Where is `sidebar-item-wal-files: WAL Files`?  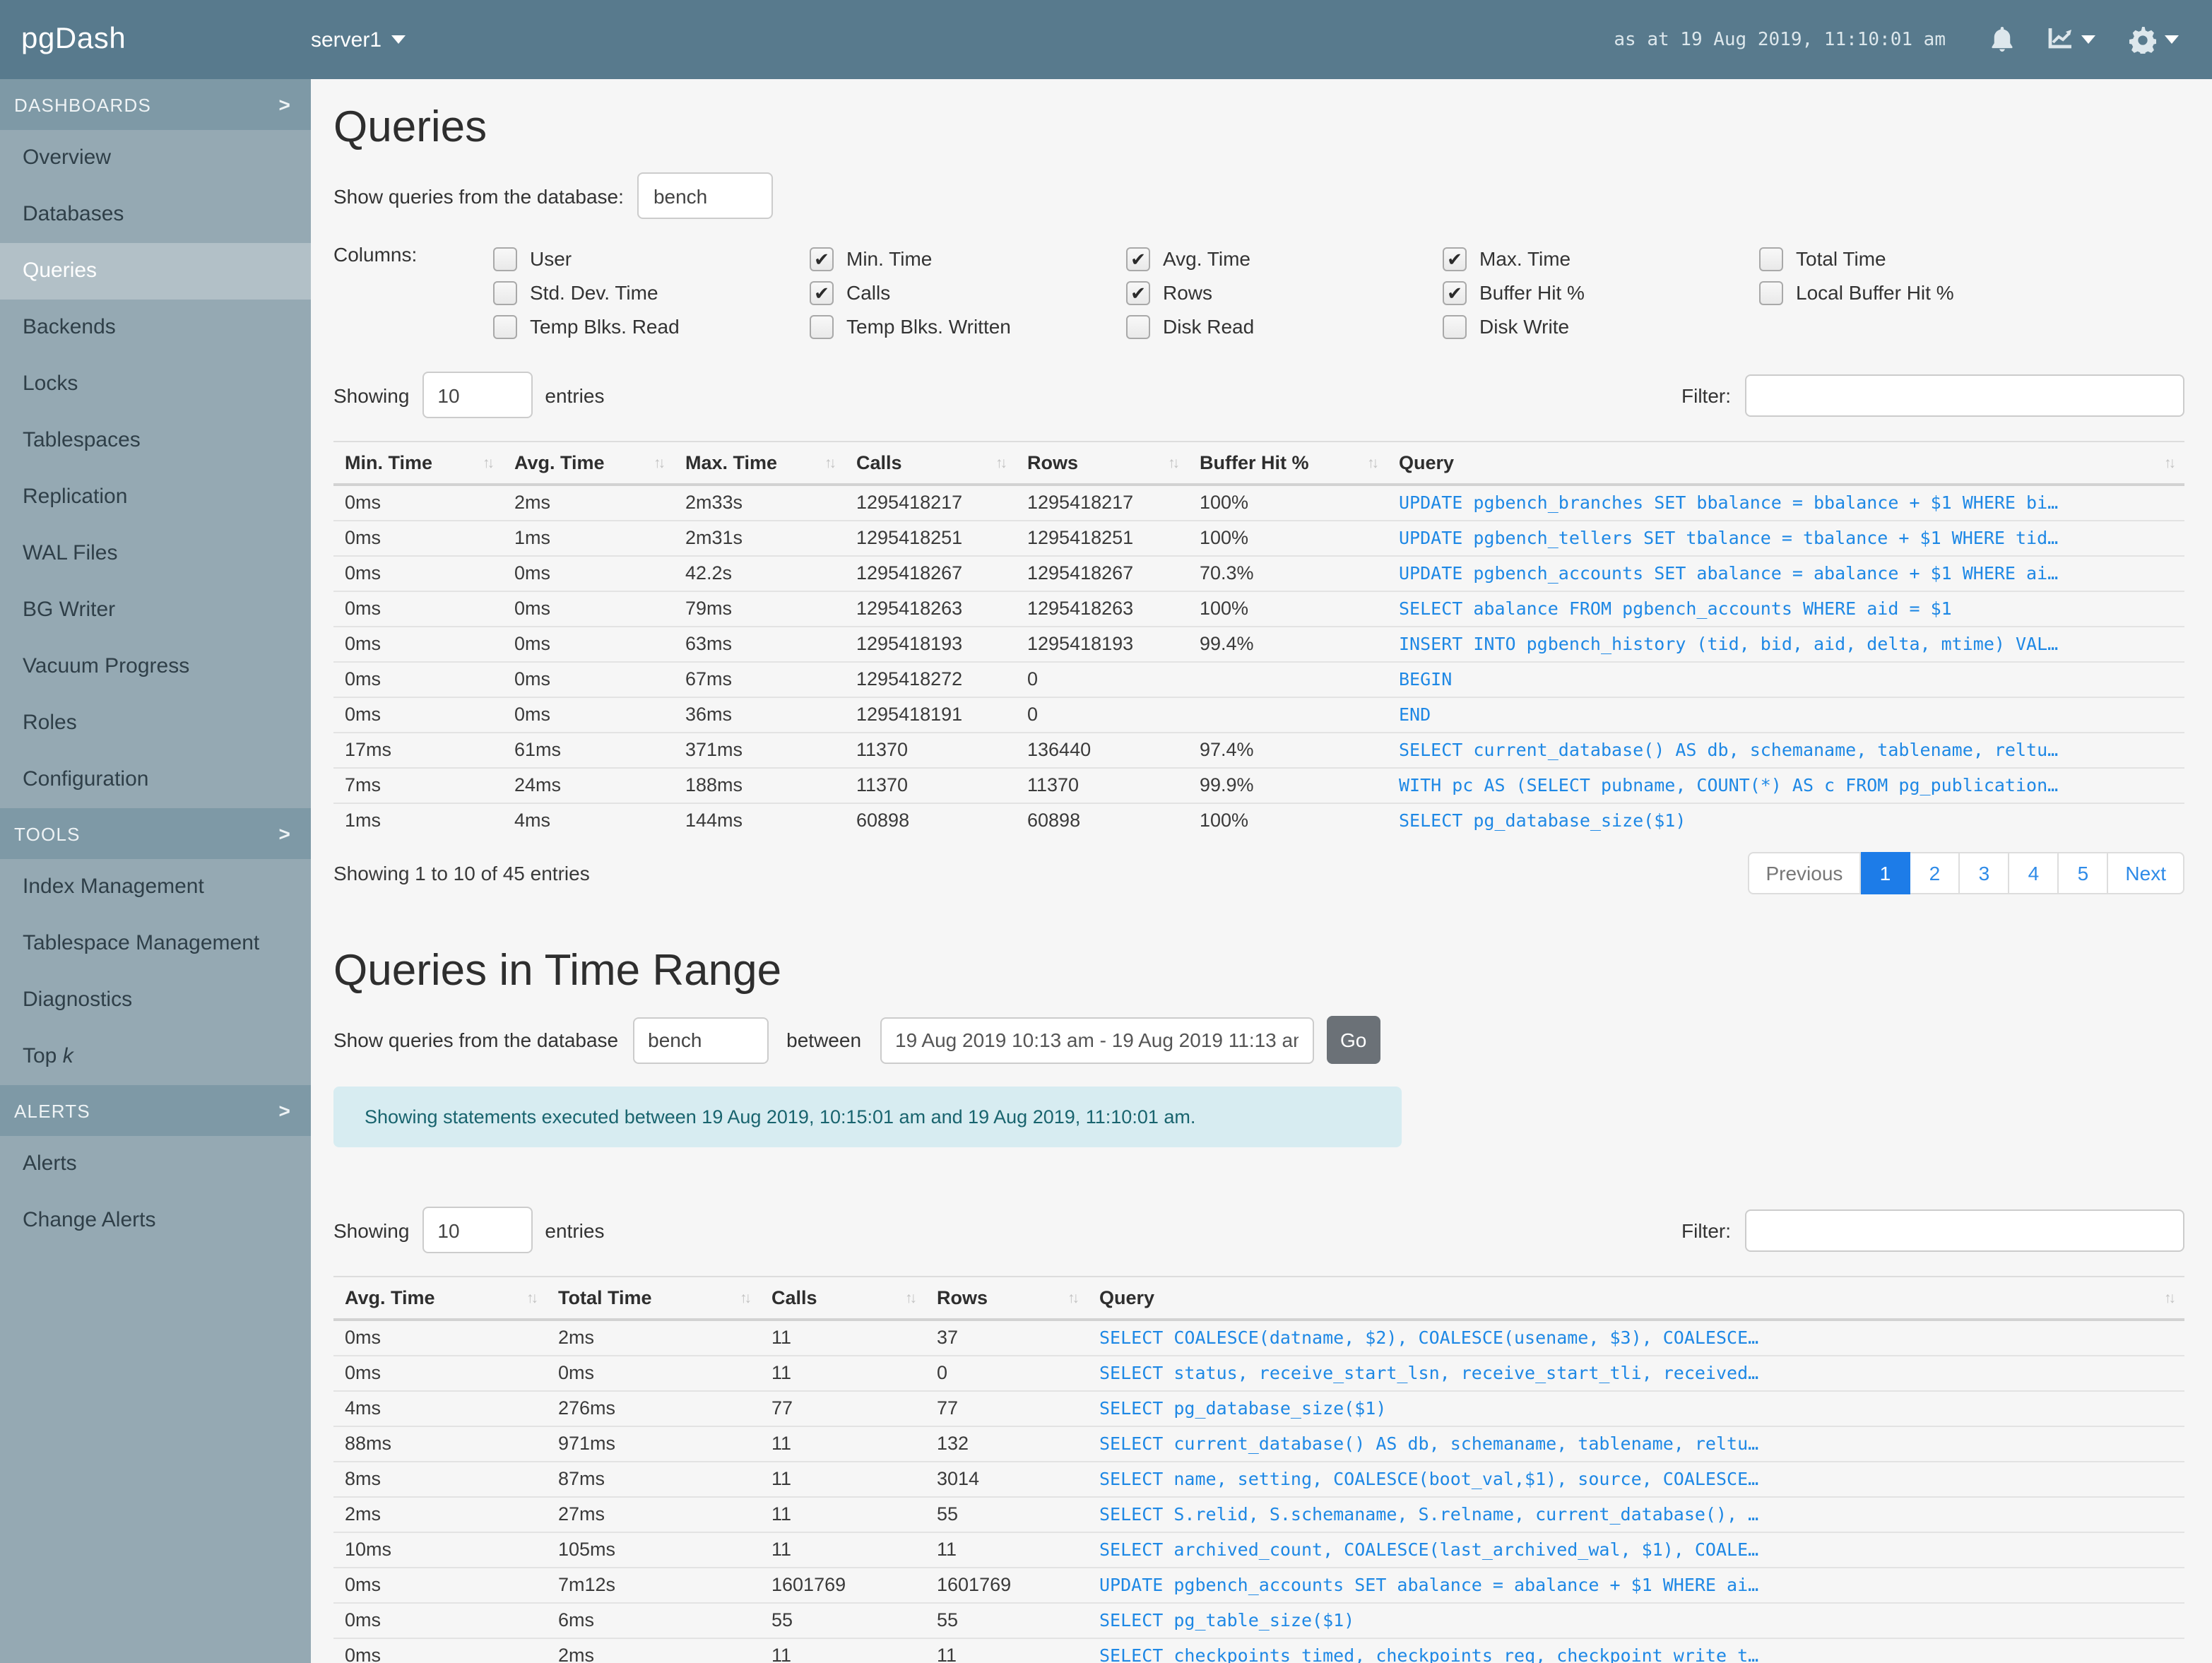
sidebar-item-wal-files: WAL Files is located at coordinates (155, 554).